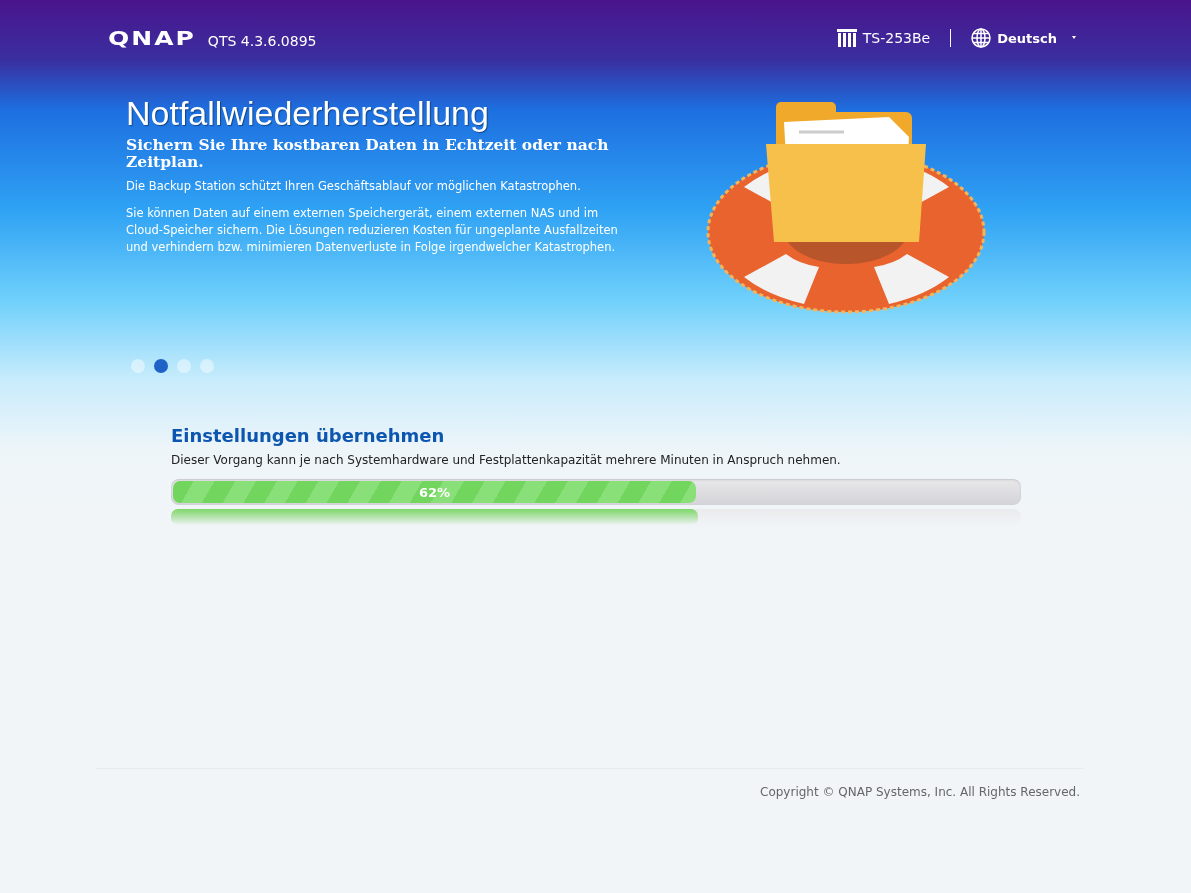 The height and width of the screenshot is (893, 1191). What do you see at coordinates (308, 435) in the screenshot?
I see `progress-title: Einstellungen übernehmen` at bounding box center [308, 435].